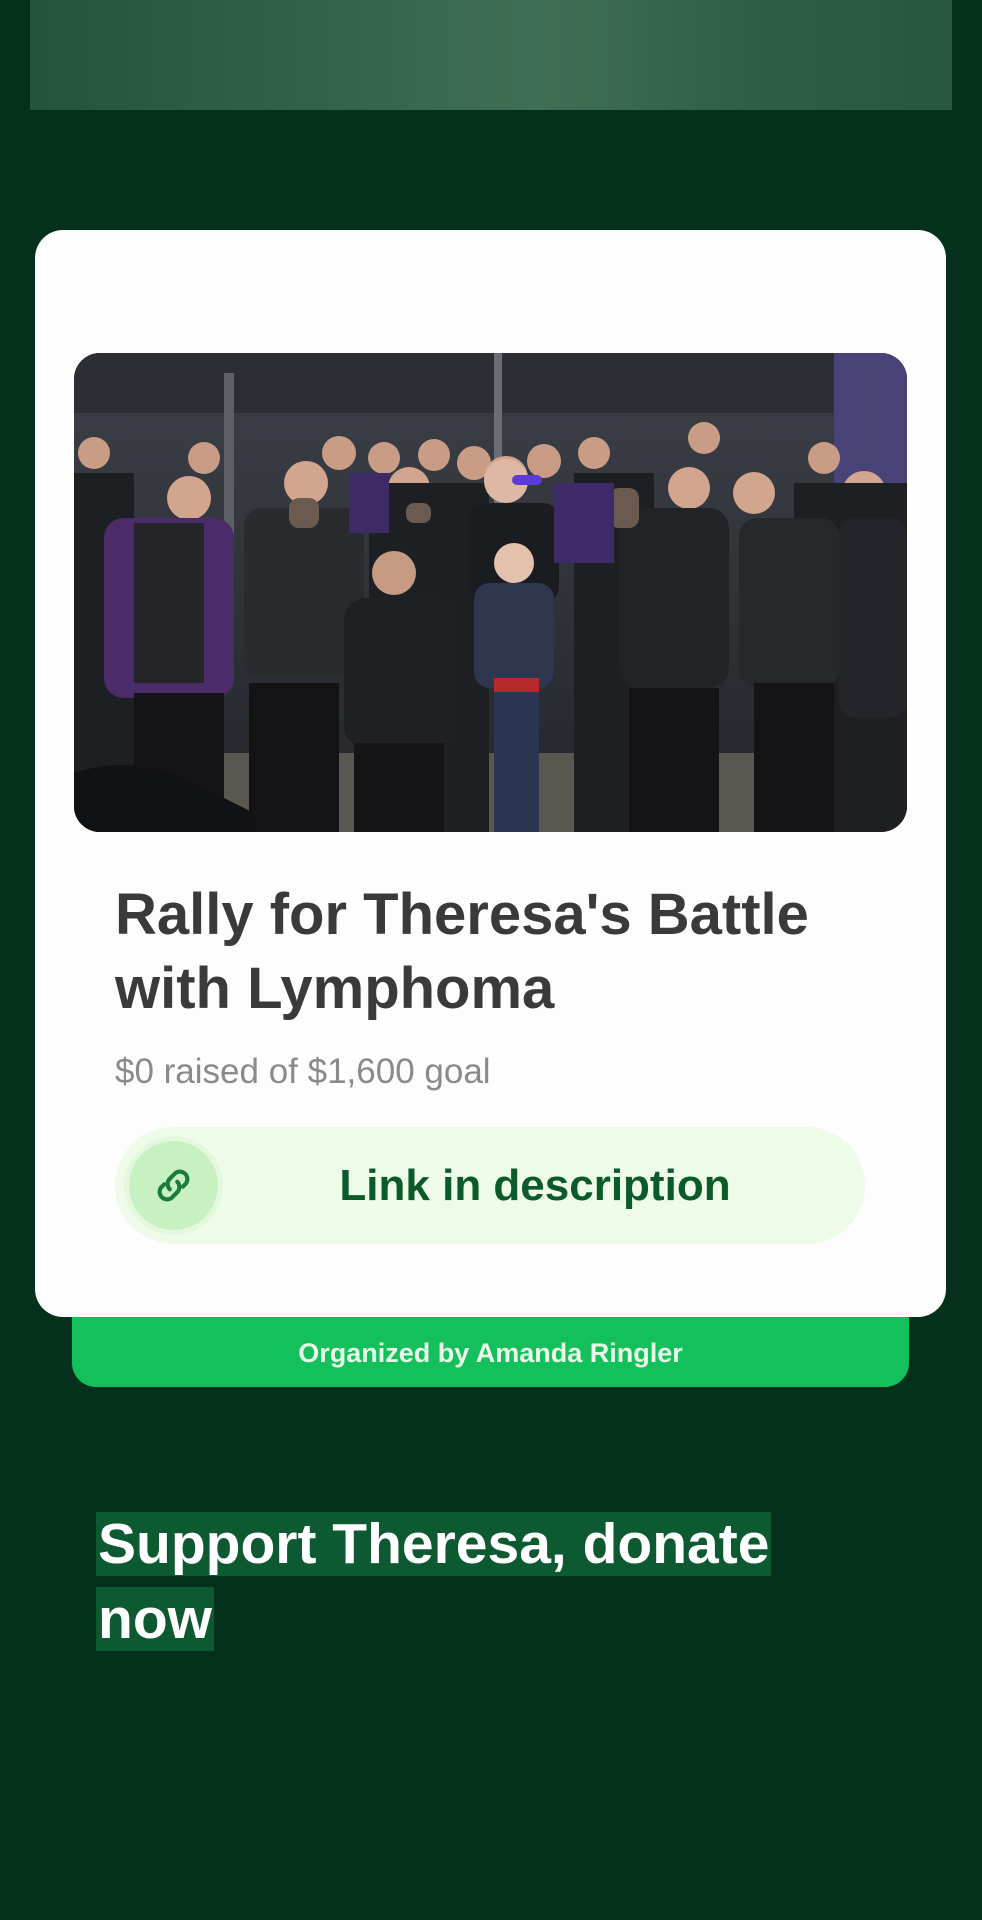 This screenshot has width=982, height=1920. I want to click on link-icon-container, so click(173, 1185).